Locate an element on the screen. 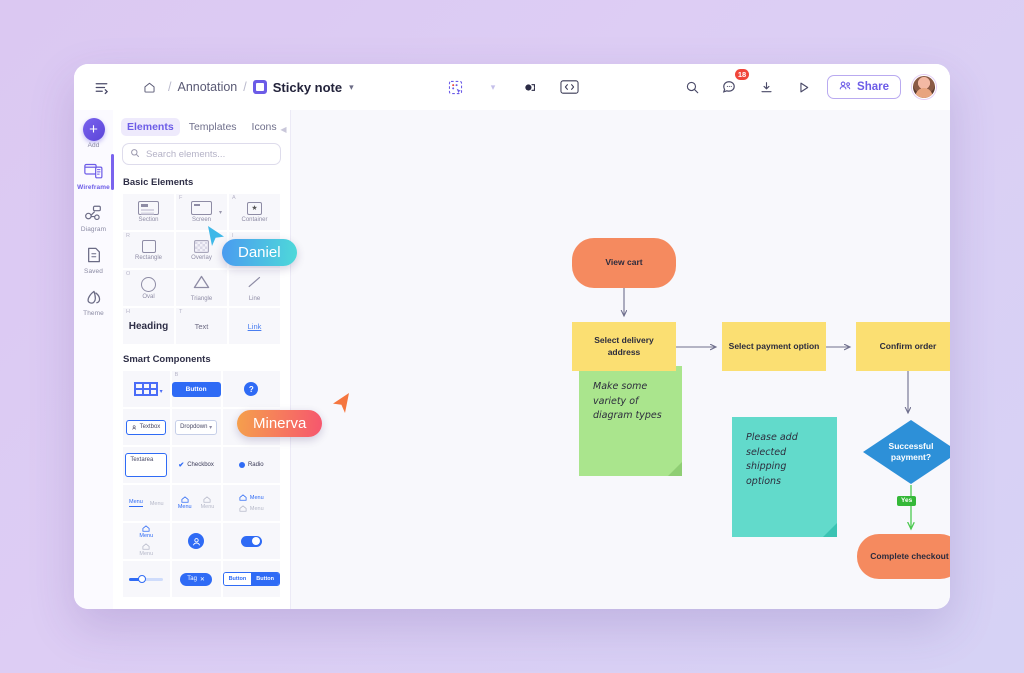  home-icon is located at coordinates (149, 87).